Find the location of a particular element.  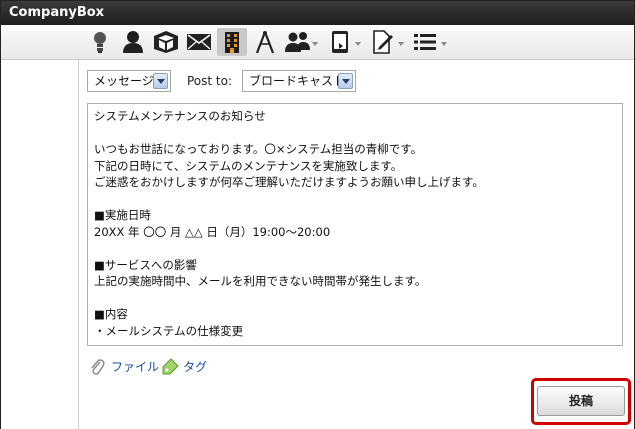

message-line: ご迷惑をおかけしますが何卒ご理解いただけますようお願い申し上げます。 is located at coordinates (289, 182).